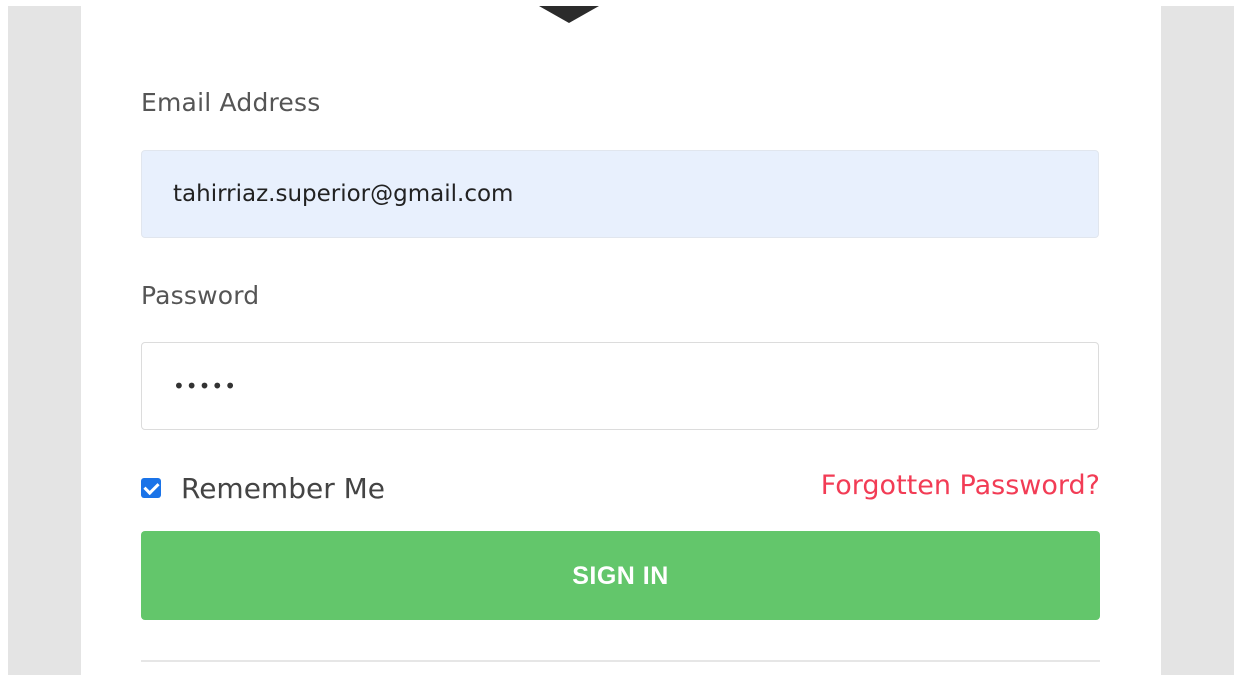 This screenshot has height=675, width=1234. I want to click on remember-me-row: Remember Me, so click(263, 488).